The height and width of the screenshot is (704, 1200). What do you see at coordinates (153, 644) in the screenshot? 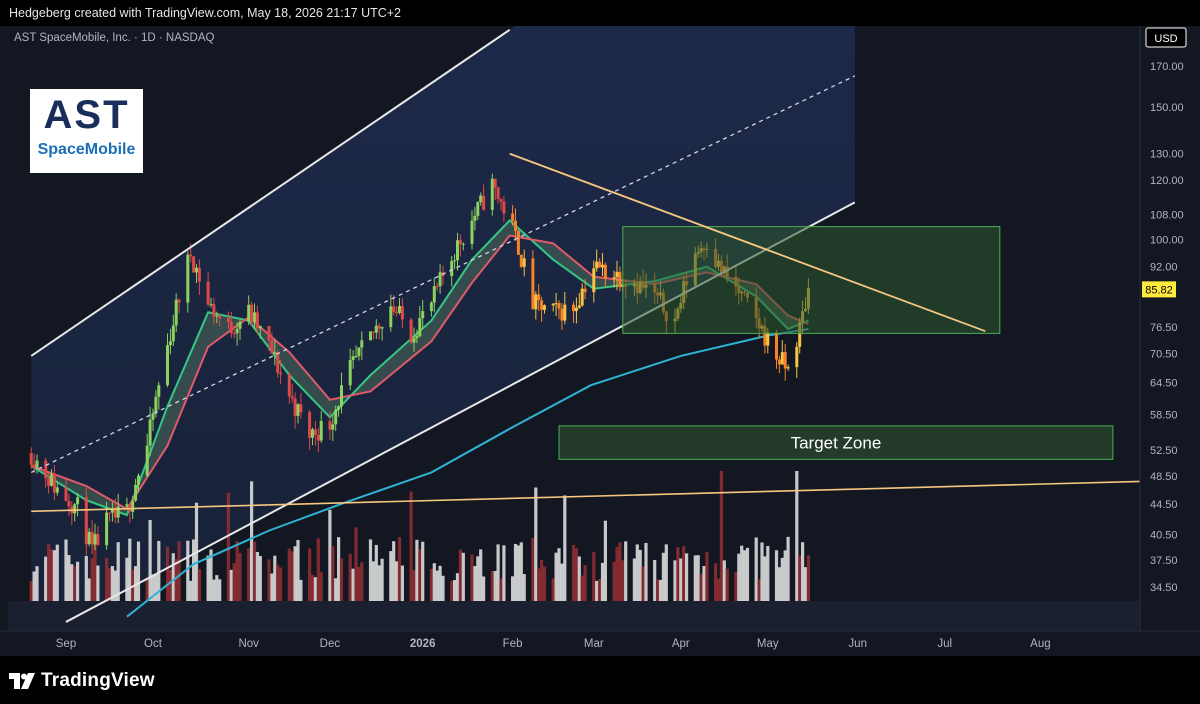
I see `x-tick-label: Oct` at bounding box center [153, 644].